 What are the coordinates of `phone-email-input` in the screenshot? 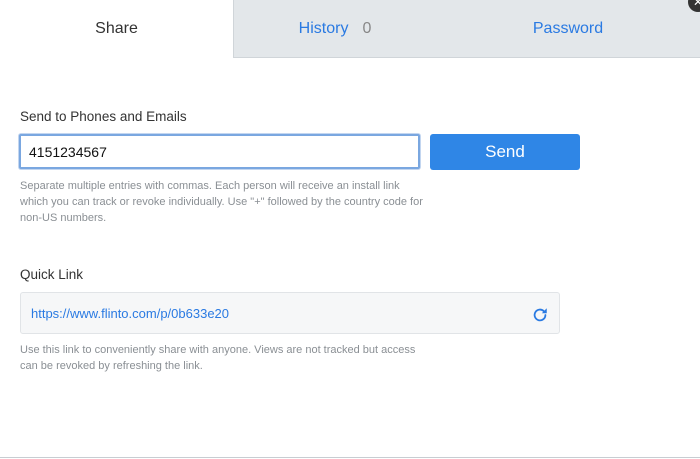 It's located at (219, 151).